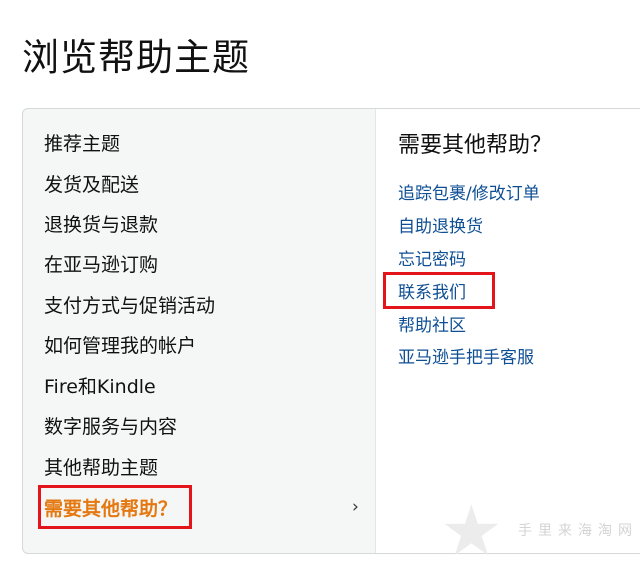 Image resolution: width=640 pixels, height=573 pixels. Describe the element at coordinates (355, 507) in the screenshot. I see `chevron-right-icon: ›` at that location.